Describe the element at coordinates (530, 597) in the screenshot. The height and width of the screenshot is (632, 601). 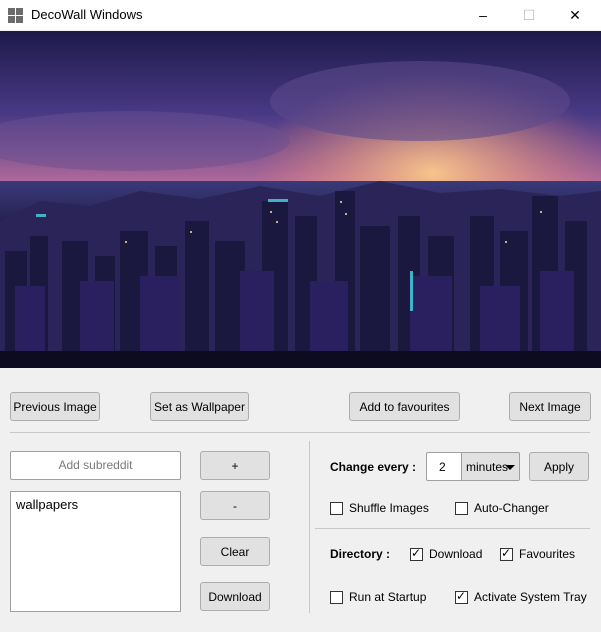
I see `system-tray-label: Activate System Tray` at that location.